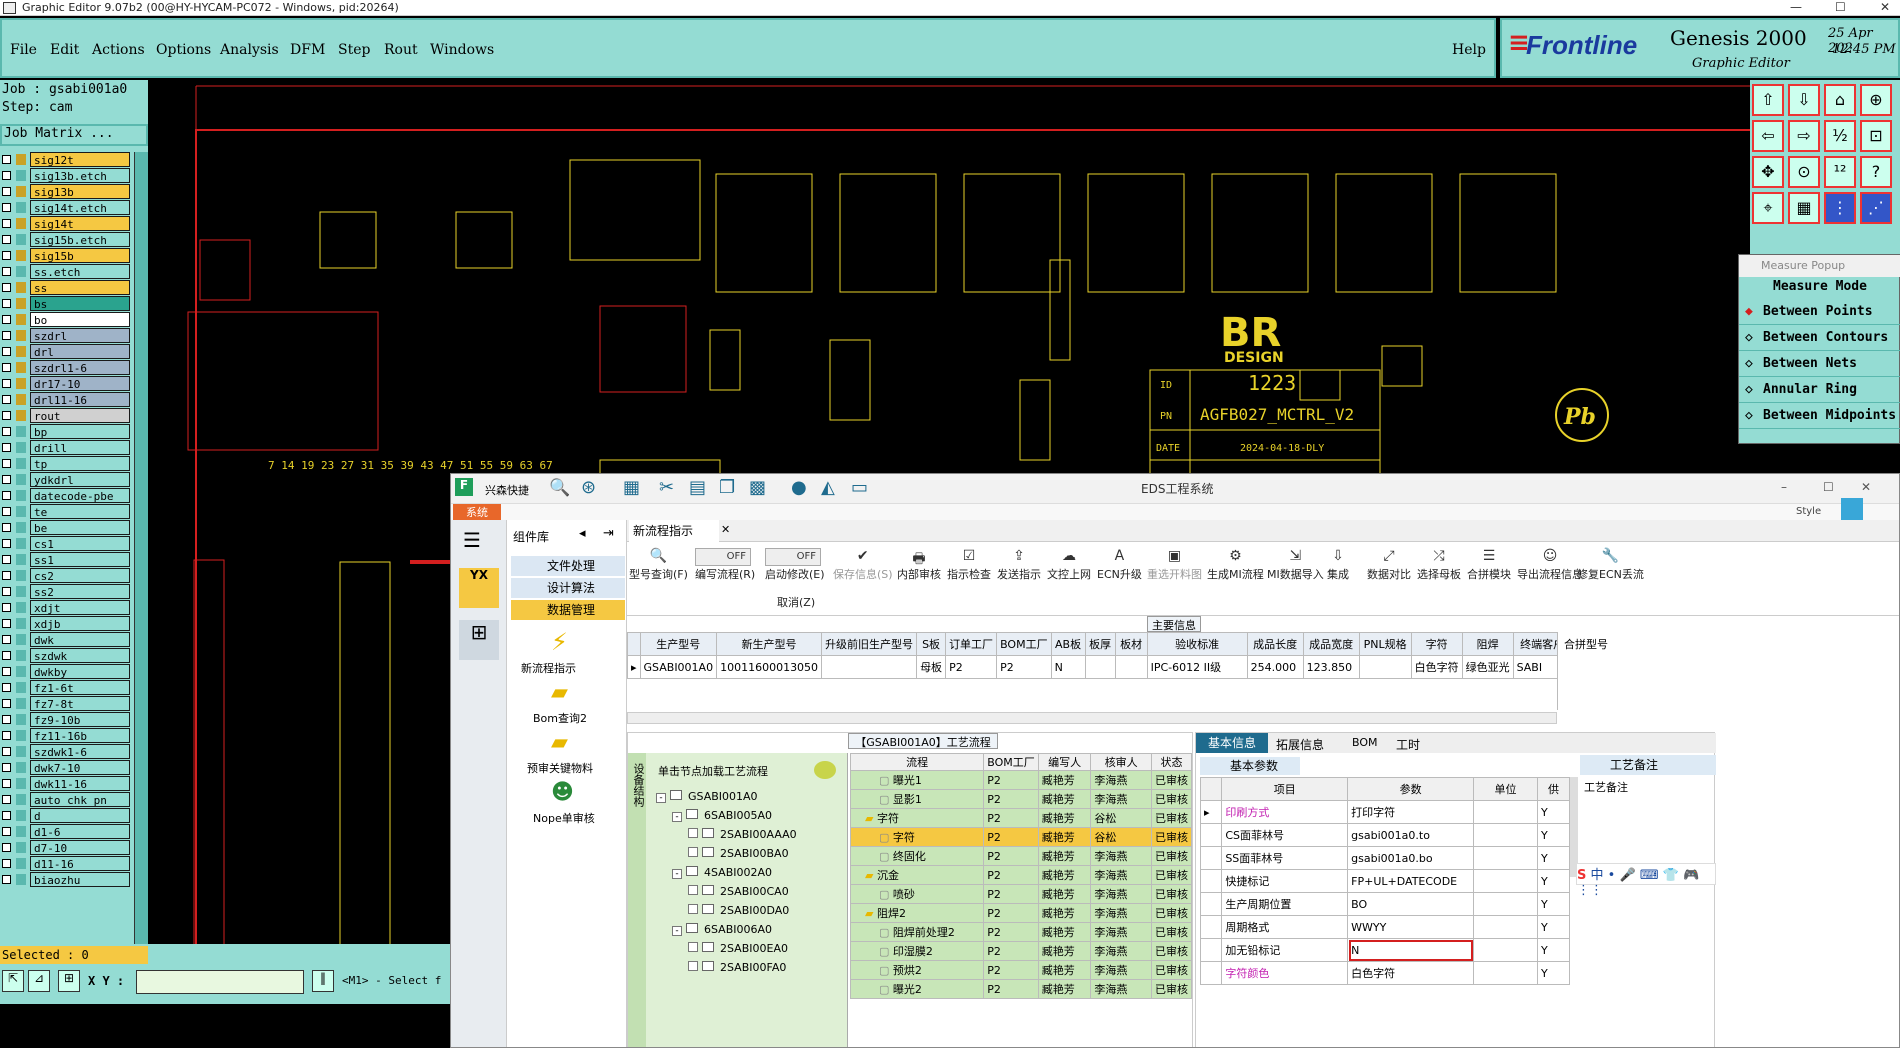 The image size is (1900, 1048). I want to click on grid-header: AB板, so click(1068, 644).